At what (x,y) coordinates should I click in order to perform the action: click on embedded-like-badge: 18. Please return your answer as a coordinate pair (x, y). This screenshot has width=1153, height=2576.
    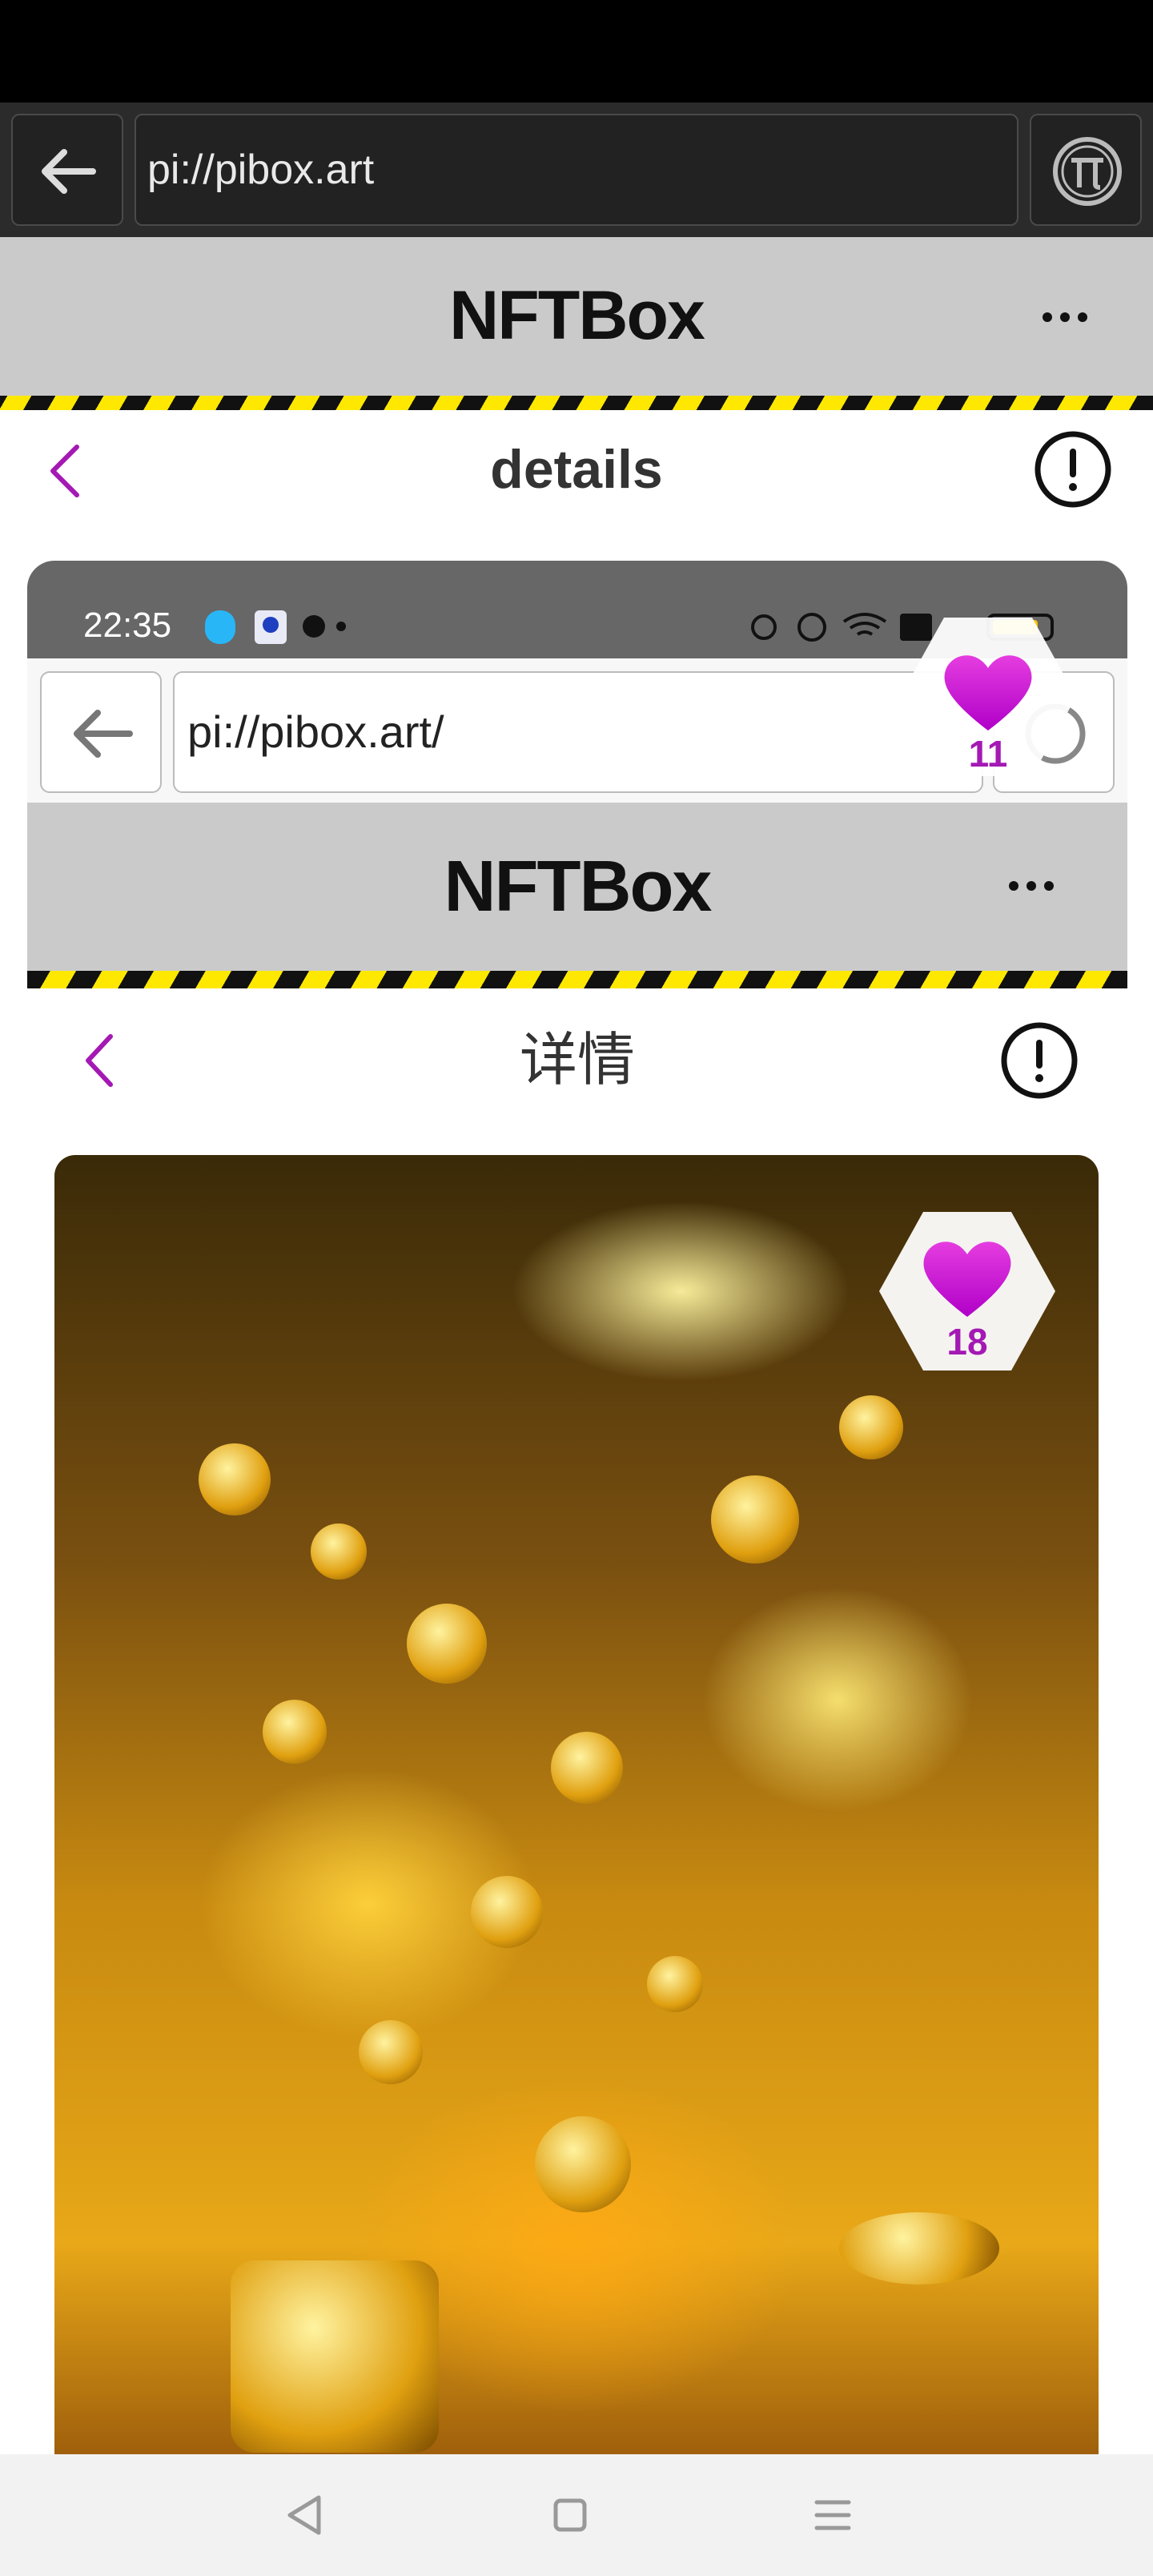
    Looking at the image, I should click on (967, 1291).